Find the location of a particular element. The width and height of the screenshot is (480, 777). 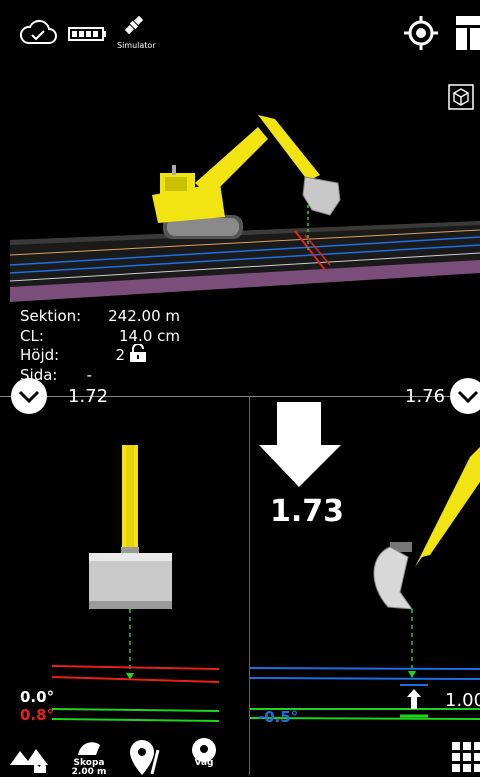

grid-menu-icon is located at coordinates (466, 758).